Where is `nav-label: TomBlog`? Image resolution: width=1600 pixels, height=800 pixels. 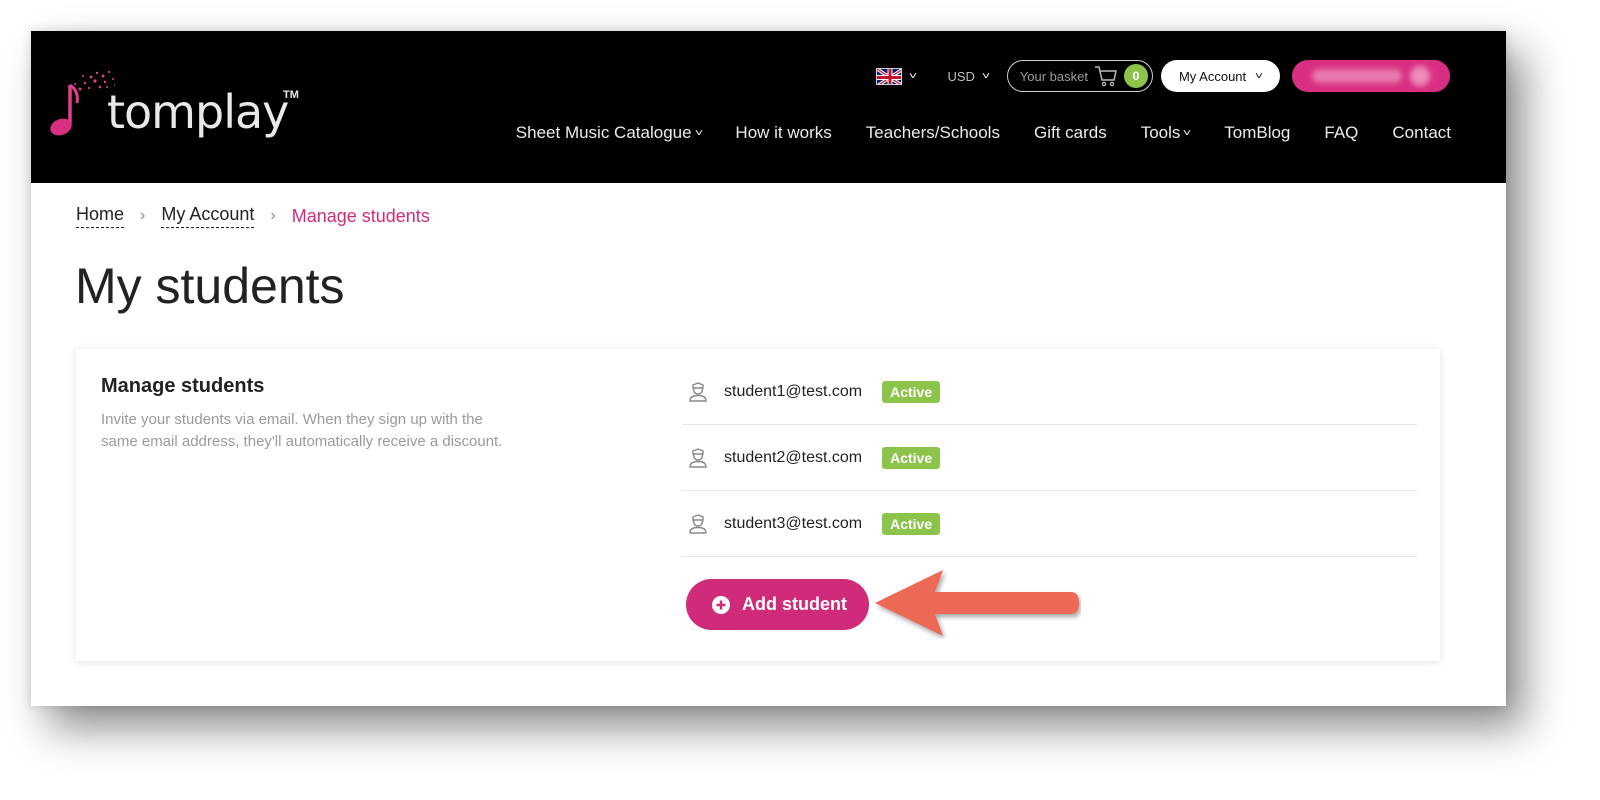
nav-label: TomBlog is located at coordinates (1257, 132).